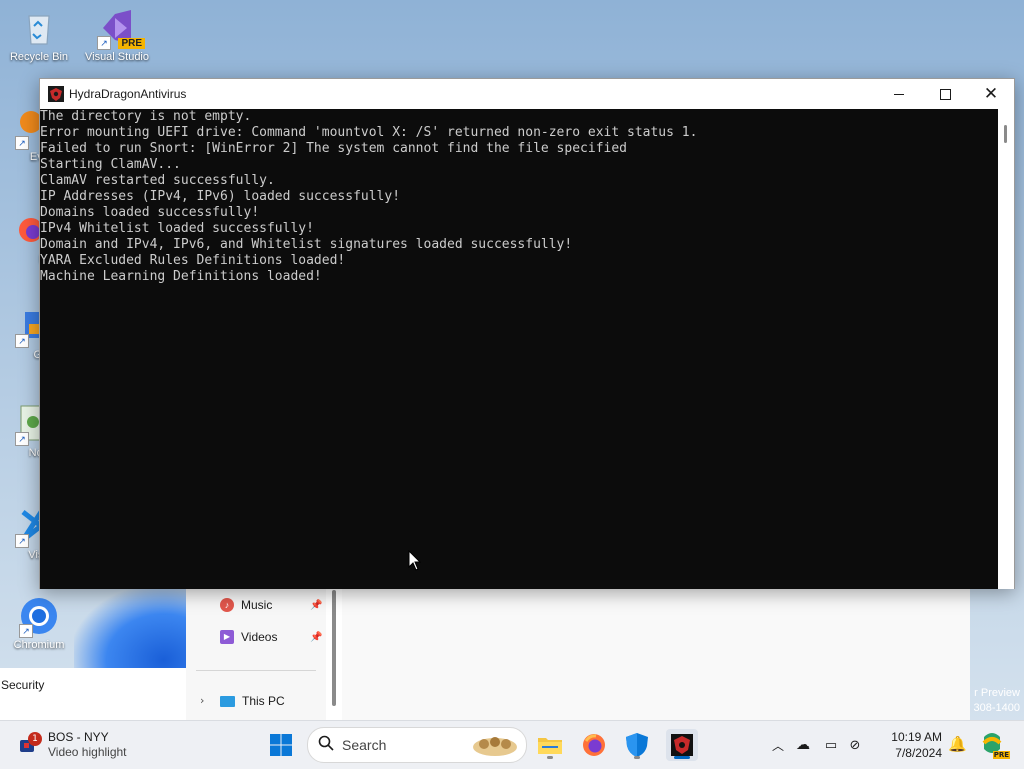  What do you see at coordinates (35, 739) in the screenshot?
I see `notification-badge: 1` at bounding box center [35, 739].